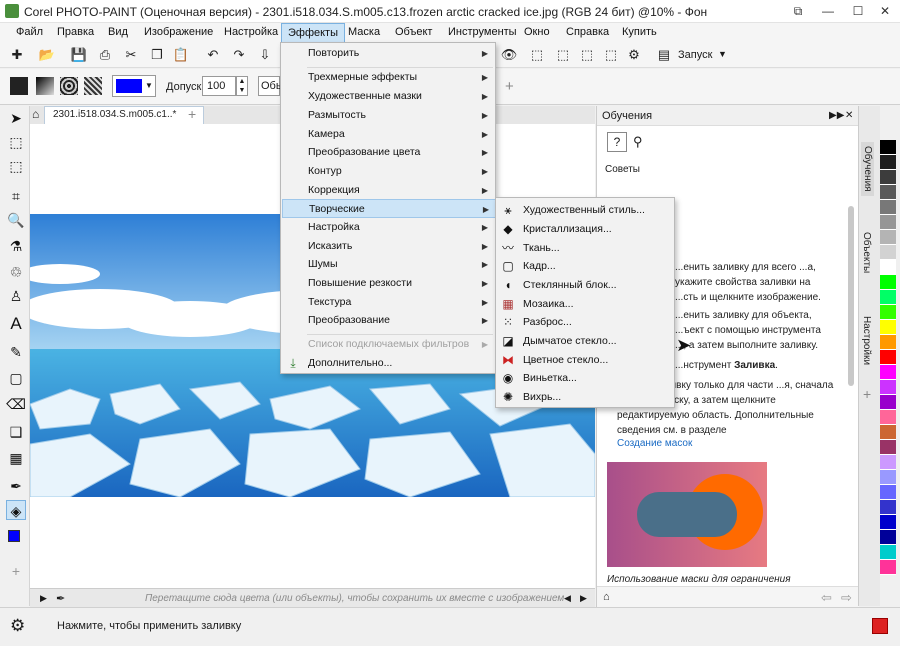  Describe the element at coordinates (388, 190) in the screenshot. I see `menu-item-correction: Коррекция ▶` at that location.